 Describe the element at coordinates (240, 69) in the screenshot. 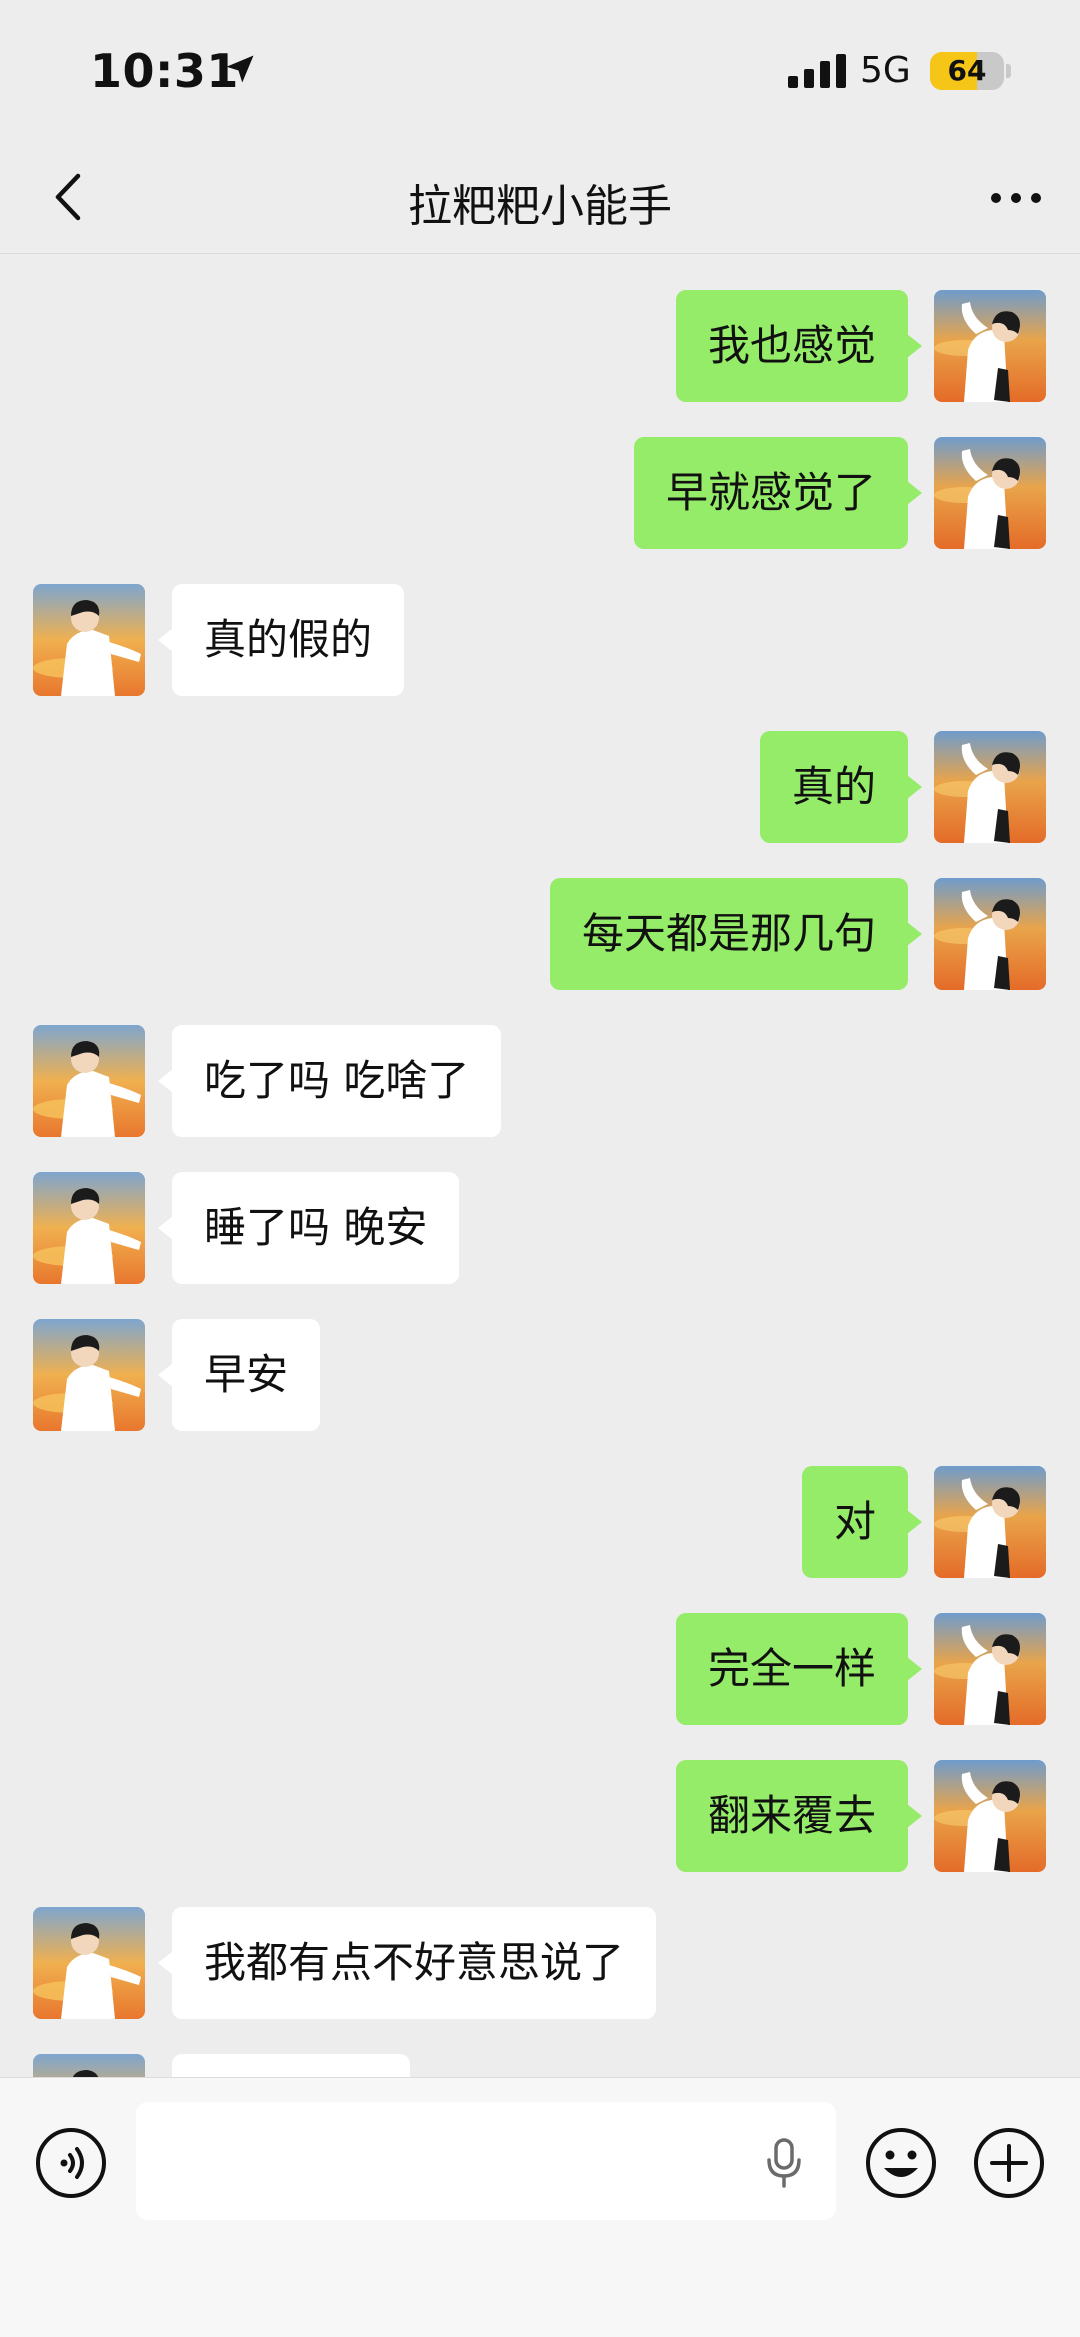

I see `location-arrow-icon` at that location.